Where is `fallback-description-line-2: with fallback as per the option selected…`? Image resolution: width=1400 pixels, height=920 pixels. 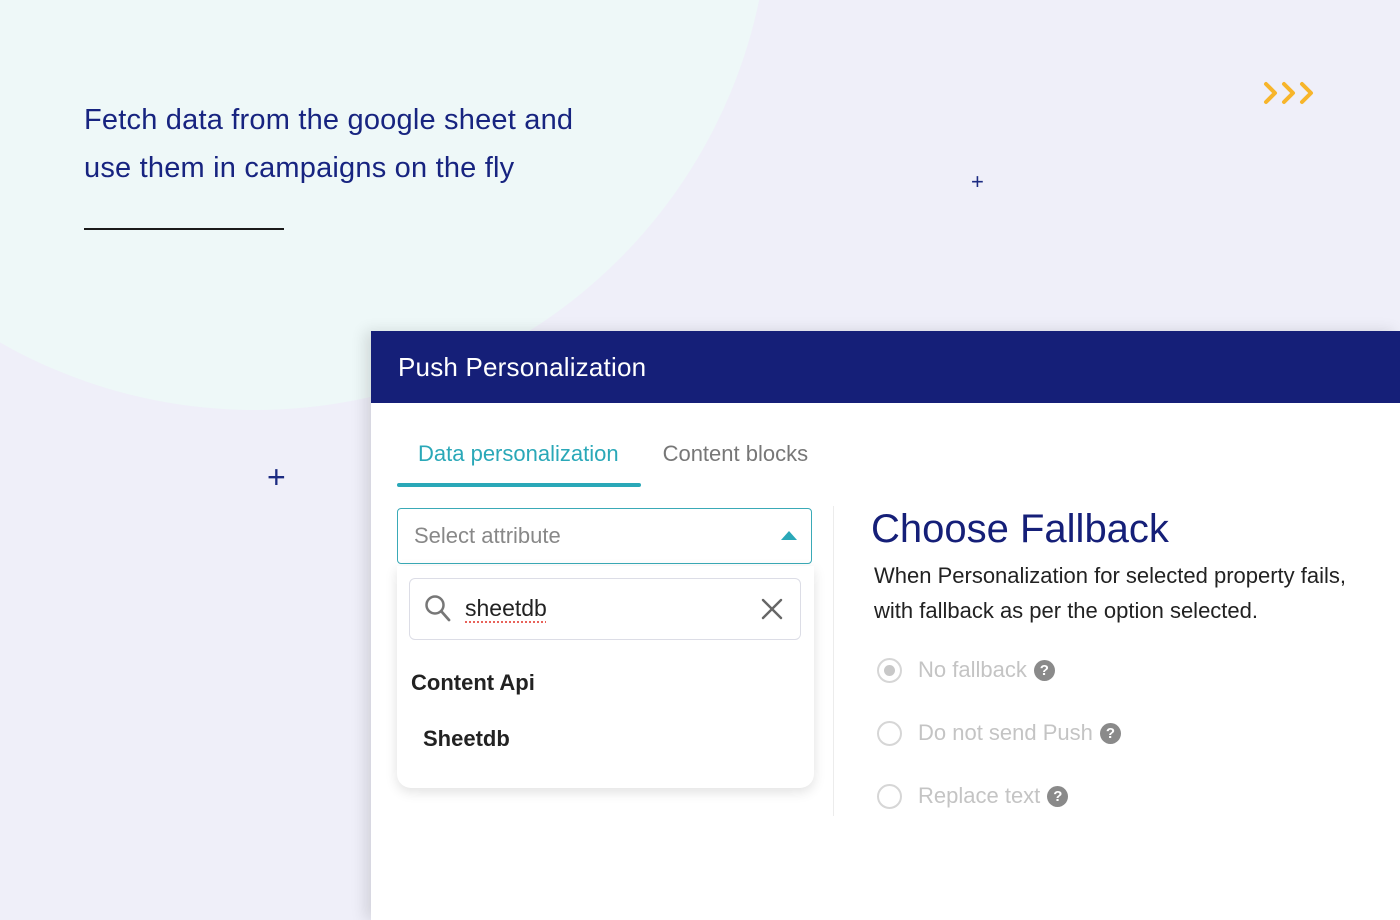
fallback-description-line-2: with fallback as per the option selected… is located at coordinates (1066, 610).